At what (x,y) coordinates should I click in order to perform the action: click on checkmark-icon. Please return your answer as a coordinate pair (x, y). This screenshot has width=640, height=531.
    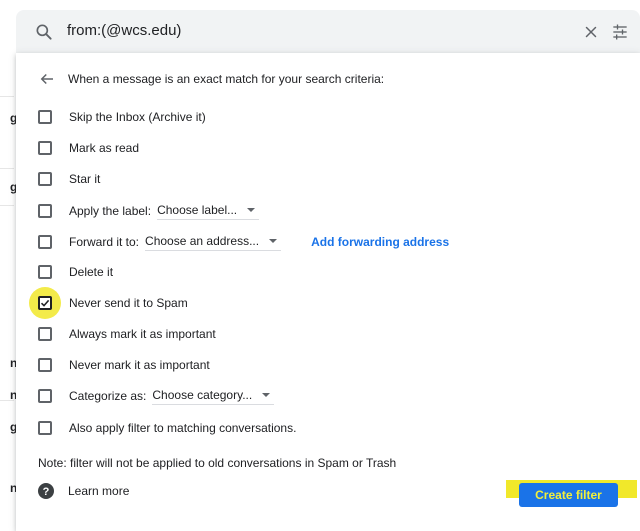
    Looking at the image, I should click on (45, 303).